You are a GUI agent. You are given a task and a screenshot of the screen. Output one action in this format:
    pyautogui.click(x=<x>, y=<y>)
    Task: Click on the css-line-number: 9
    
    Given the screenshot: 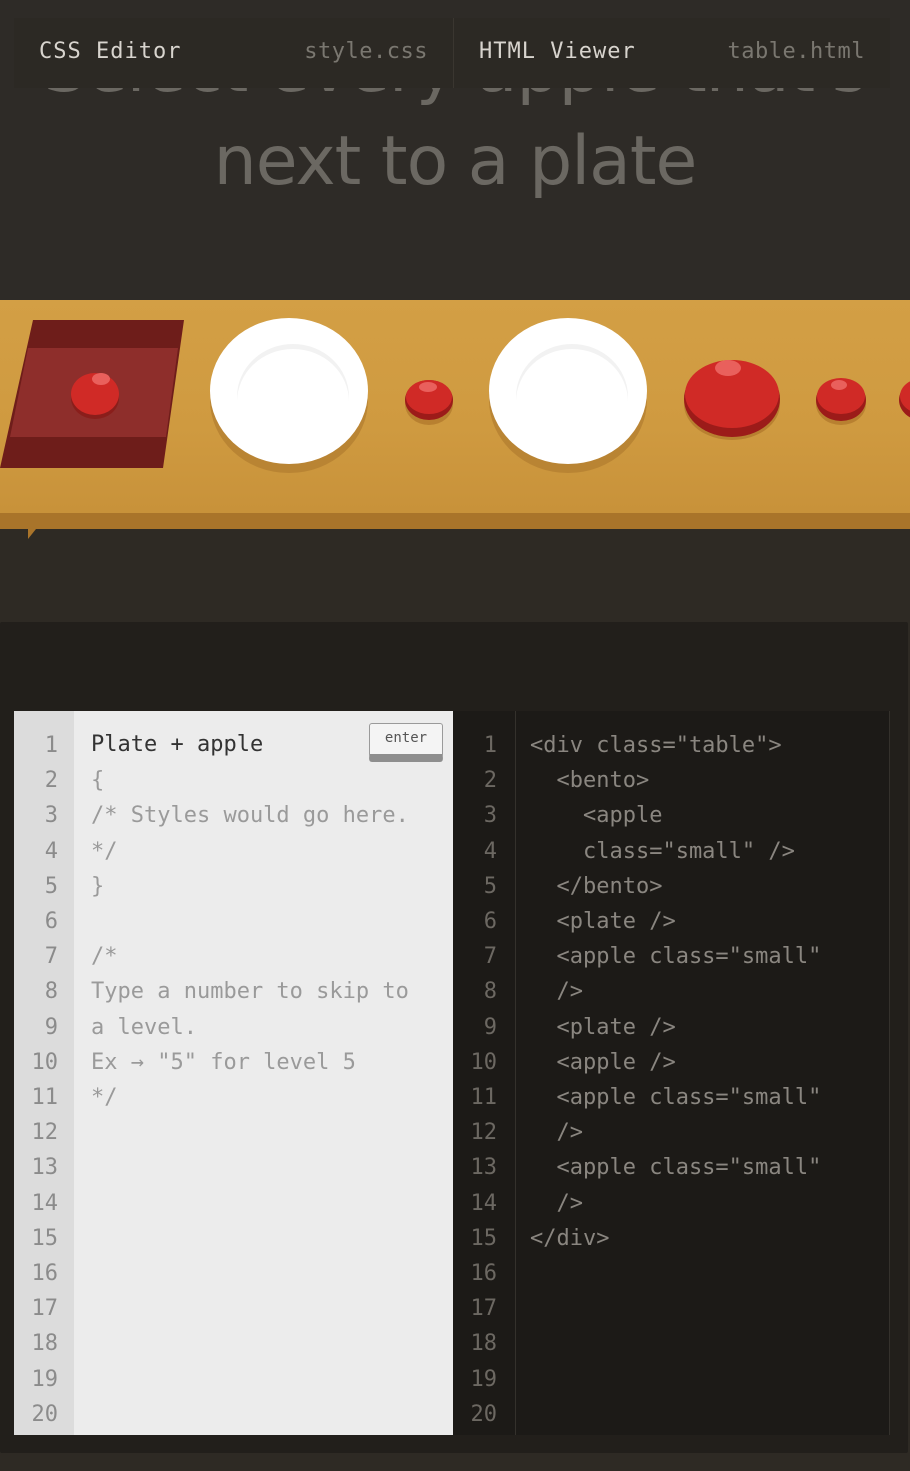 What is the action you would take?
    pyautogui.click(x=51, y=1027)
    